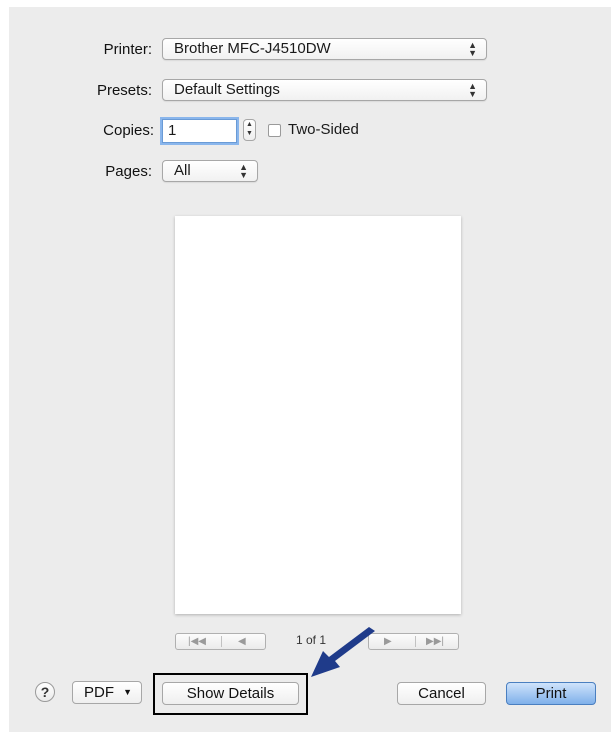 The height and width of the screenshot is (732, 611). Describe the element at coordinates (220, 641) in the screenshot. I see `pager-back-group: |◀◀ ◀` at that location.